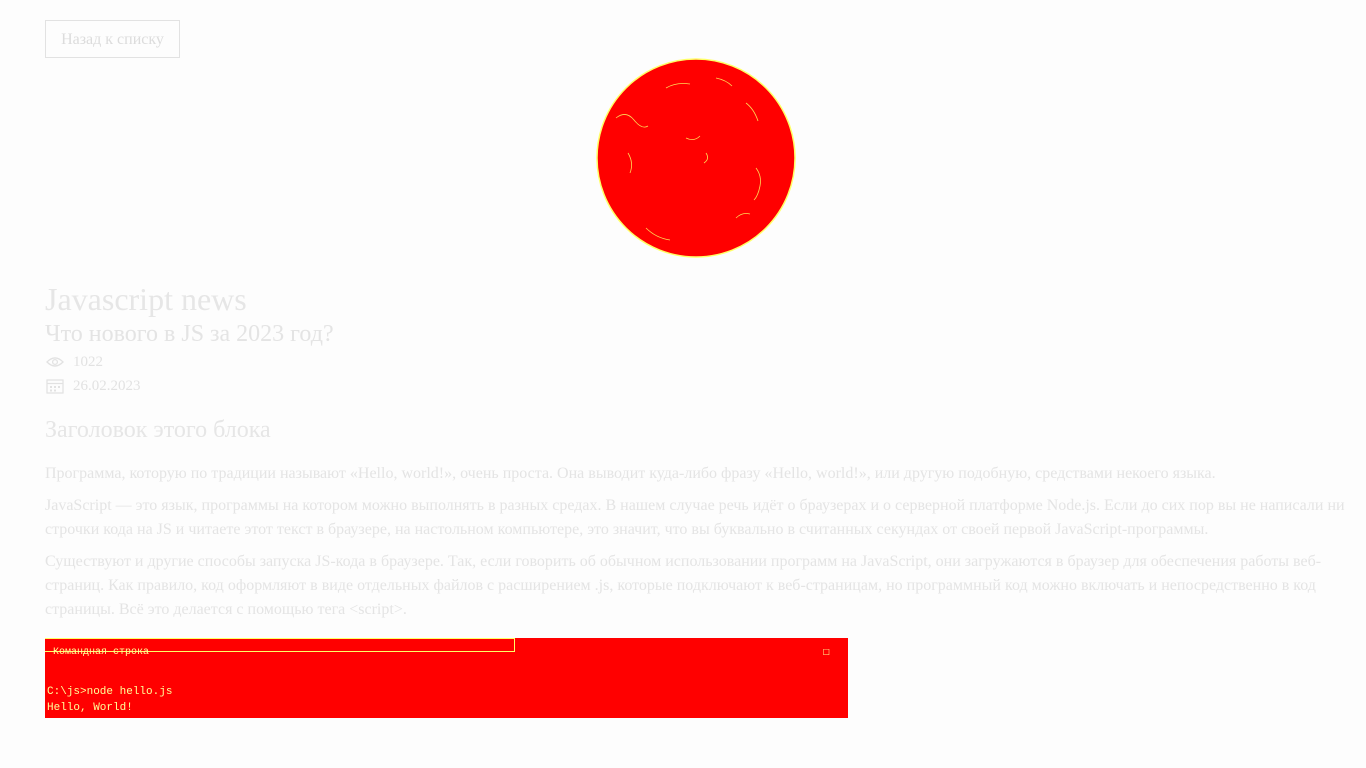 The height and width of the screenshot is (768, 1366). Describe the element at coordinates (55, 386) in the screenshot. I see `calendar-icon` at that location.